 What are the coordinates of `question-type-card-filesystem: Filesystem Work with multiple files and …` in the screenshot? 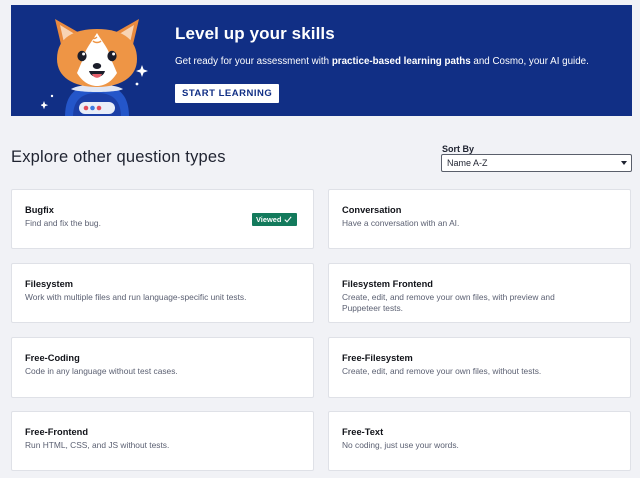 It's located at (162, 293).